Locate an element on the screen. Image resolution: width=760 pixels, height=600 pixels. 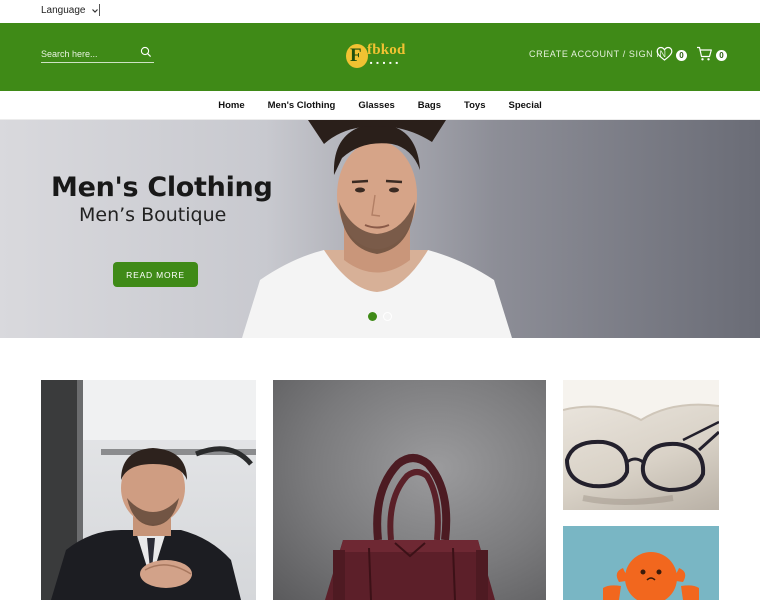
banner-toy is located at coordinates (641, 563).